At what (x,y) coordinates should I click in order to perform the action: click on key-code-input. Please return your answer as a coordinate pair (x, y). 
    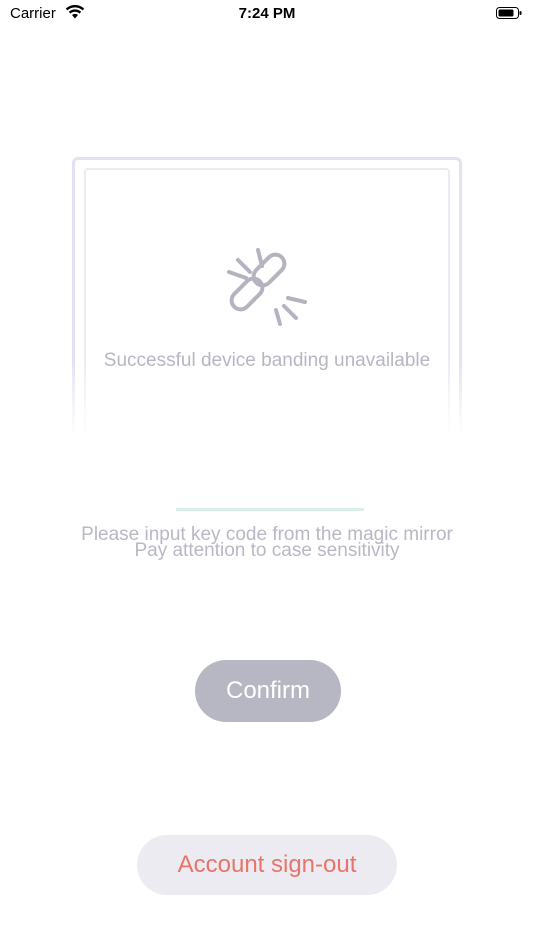
    Looking at the image, I should click on (270, 495).